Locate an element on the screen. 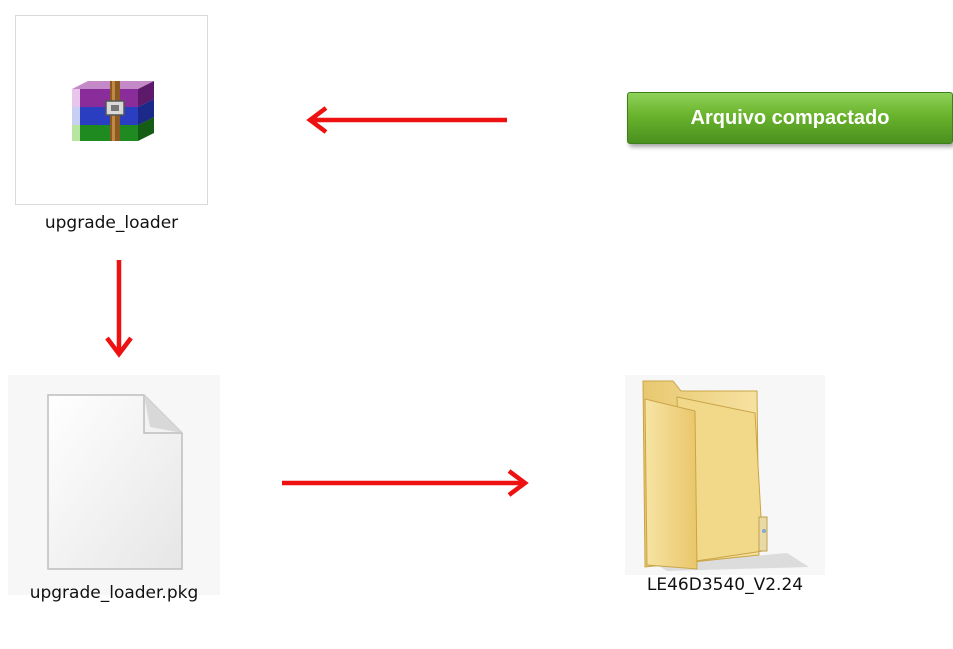 Image resolution: width=953 pixels, height=649 pixels. winrar-archive-icon is located at coordinates (113, 113).